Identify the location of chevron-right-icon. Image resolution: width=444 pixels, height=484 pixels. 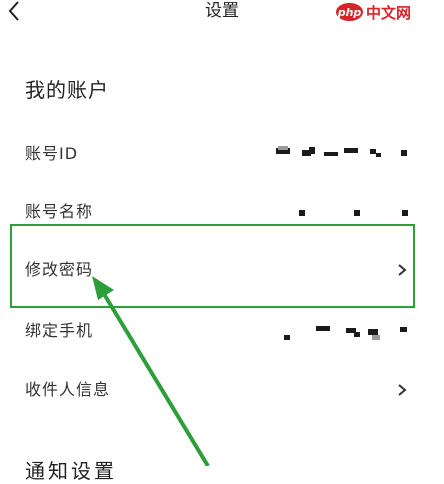
(402, 390).